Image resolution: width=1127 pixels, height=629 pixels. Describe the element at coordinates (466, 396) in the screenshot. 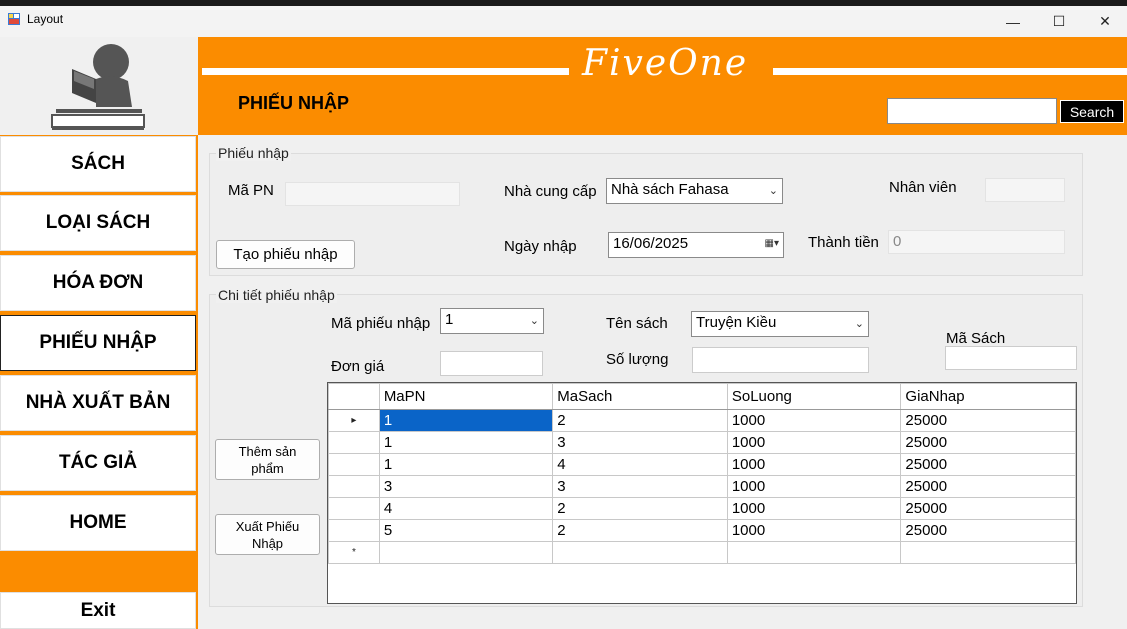

I see `column-header-mapn: MaPN` at that location.